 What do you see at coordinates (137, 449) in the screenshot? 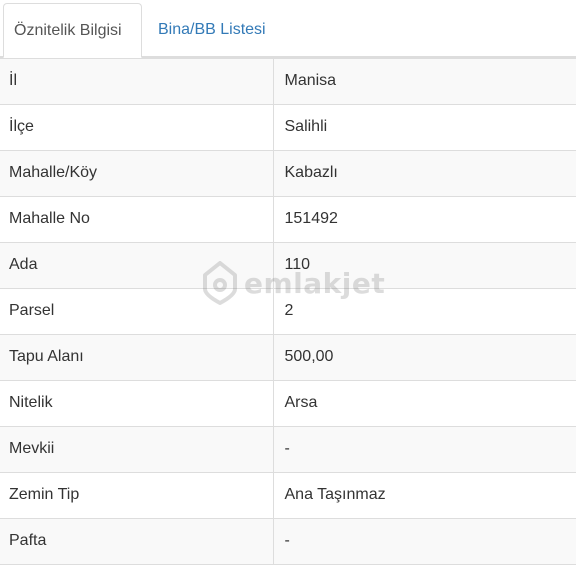
I see `row-label: Mevkii` at bounding box center [137, 449].